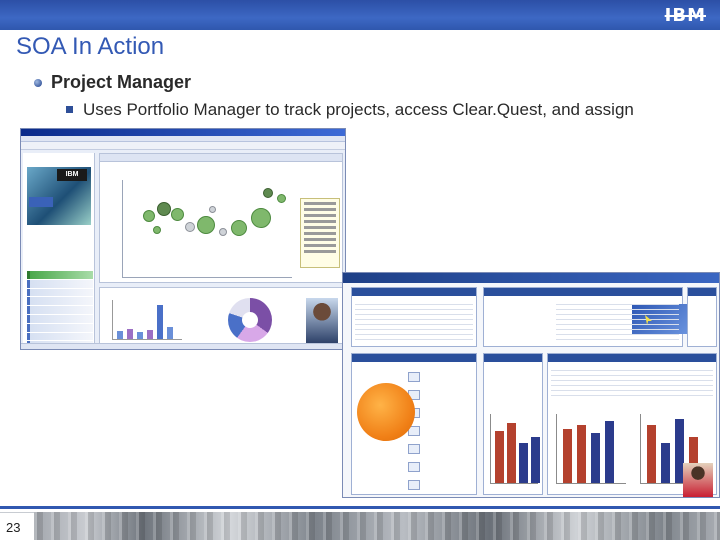 The image size is (720, 540). I want to click on status-indicator-icon, so click(386, 412).